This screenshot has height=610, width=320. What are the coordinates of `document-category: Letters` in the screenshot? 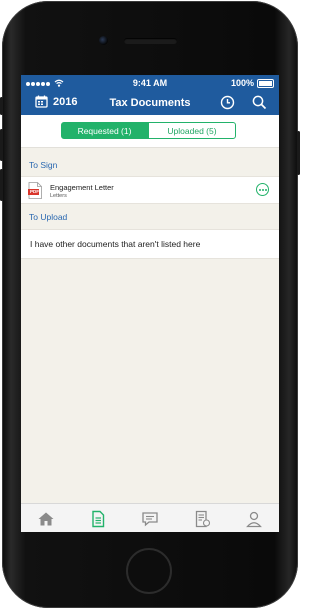 It's located at (58, 196).